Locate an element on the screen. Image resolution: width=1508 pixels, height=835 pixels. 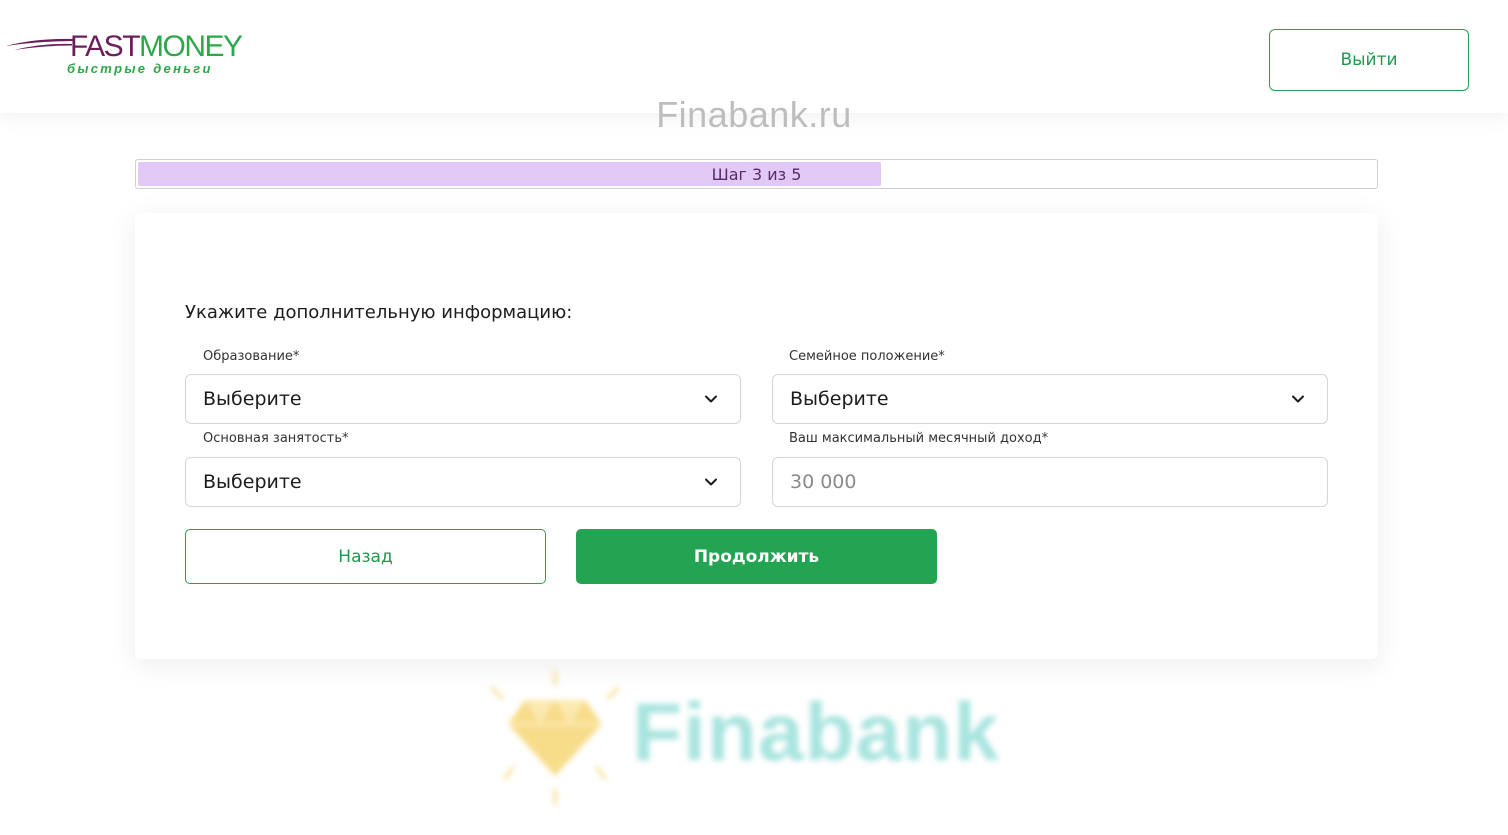
logo-word-money: MONEY is located at coordinates (191, 46).